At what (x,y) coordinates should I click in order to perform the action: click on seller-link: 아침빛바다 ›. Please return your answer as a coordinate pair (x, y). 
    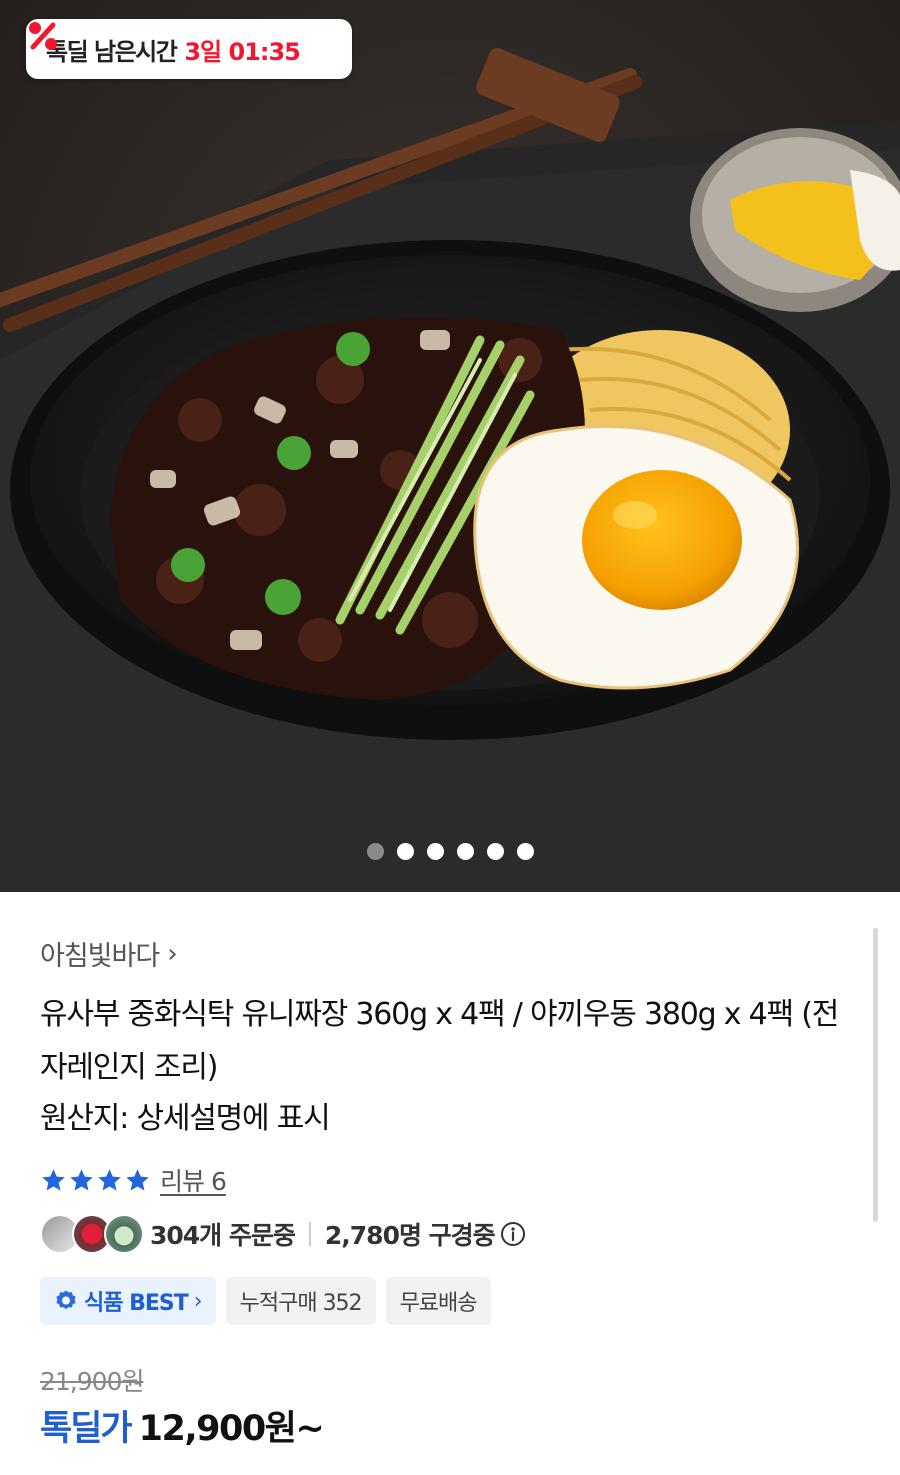
    Looking at the image, I should click on (109, 953).